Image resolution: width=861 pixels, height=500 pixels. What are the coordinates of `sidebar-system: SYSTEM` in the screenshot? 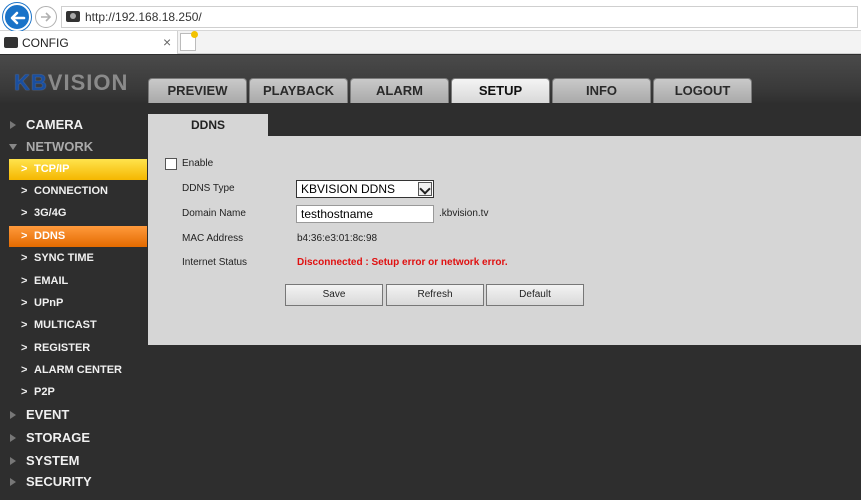 It's located at (73, 461).